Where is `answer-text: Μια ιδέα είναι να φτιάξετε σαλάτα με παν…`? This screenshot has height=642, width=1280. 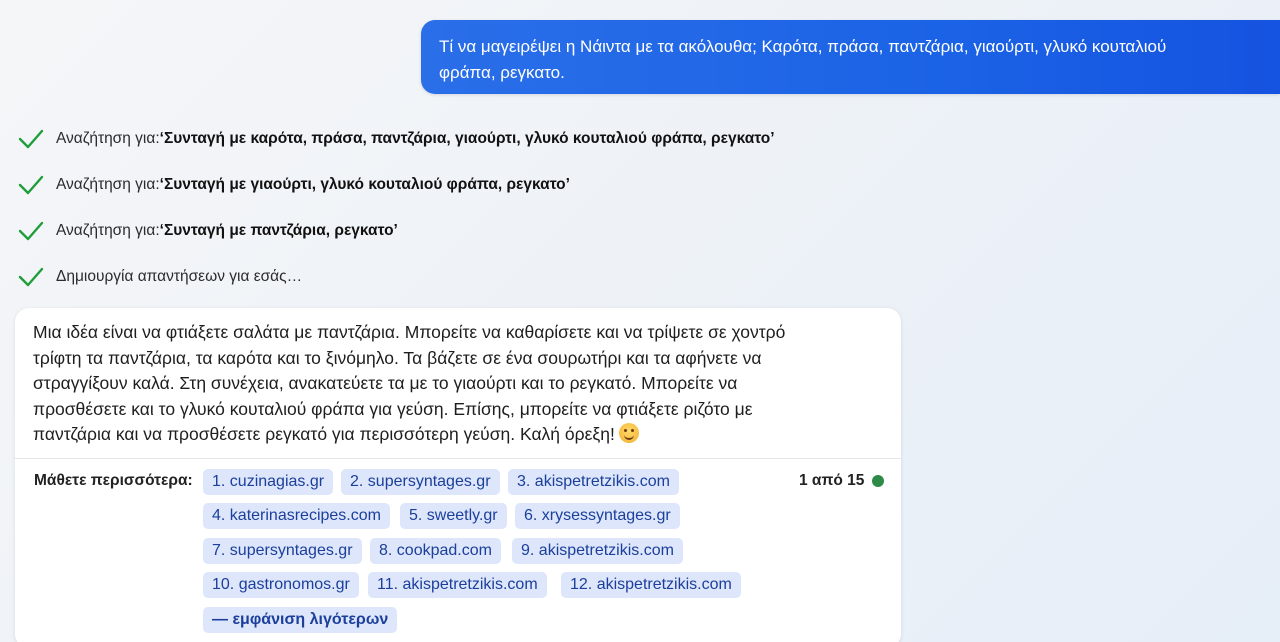 answer-text: Μια ιδέα είναι να φτιάξετε σαλάτα με παν… is located at coordinates (458, 384).